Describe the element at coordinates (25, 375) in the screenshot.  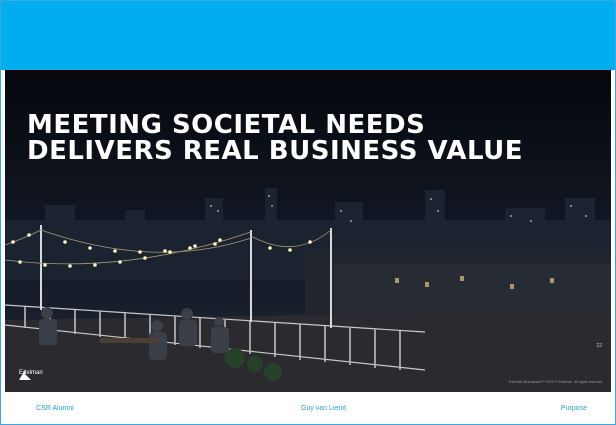
I see `logo-mark-icon` at that location.